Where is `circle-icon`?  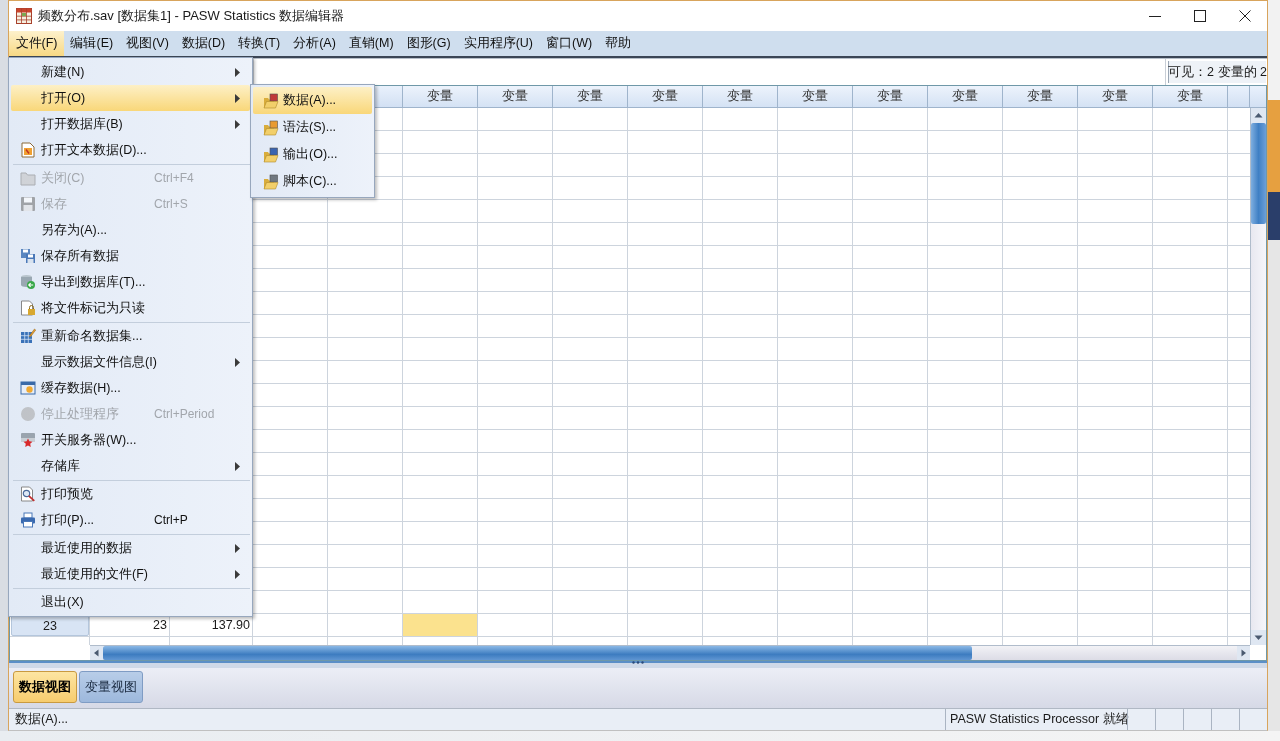
circle-icon is located at coordinates (28, 414).